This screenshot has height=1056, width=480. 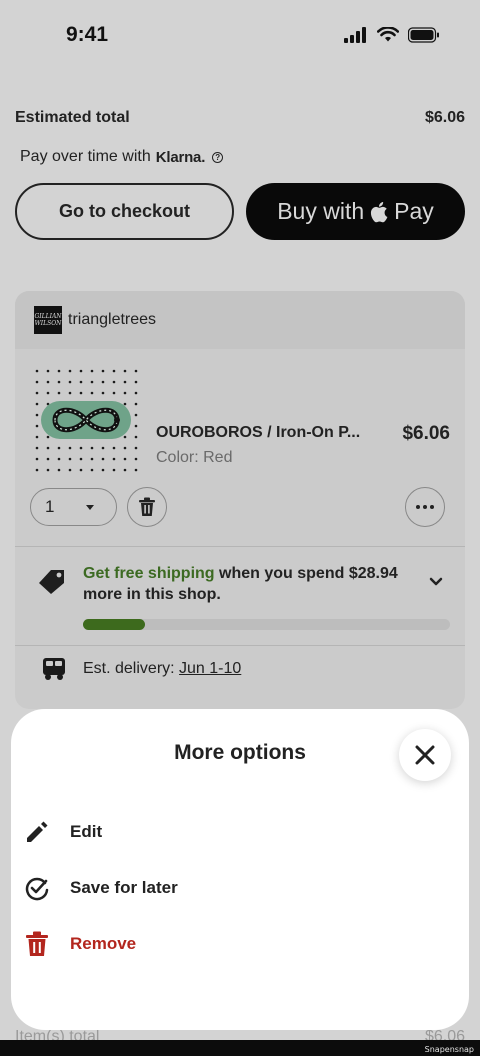 What do you see at coordinates (48, 320) in the screenshot?
I see `shop-logo: GILLIAN WILSON` at bounding box center [48, 320].